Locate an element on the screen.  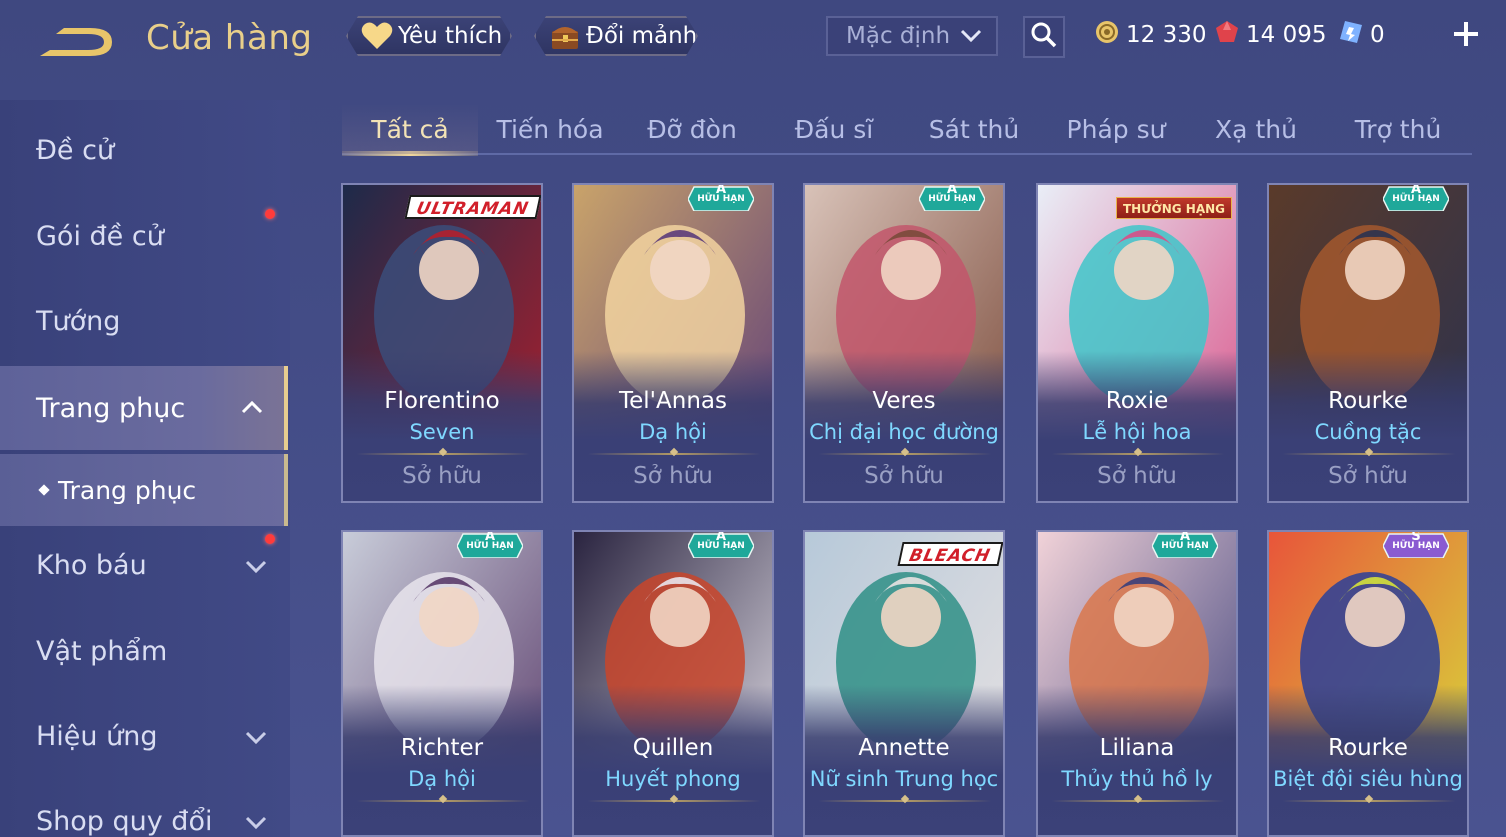
chevron-up-icon is located at coordinates (252, 408).